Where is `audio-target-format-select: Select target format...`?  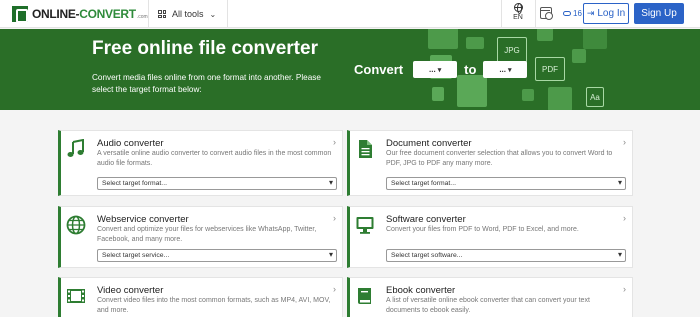
audio-target-format-select: Select target format... is located at coordinates (217, 183).